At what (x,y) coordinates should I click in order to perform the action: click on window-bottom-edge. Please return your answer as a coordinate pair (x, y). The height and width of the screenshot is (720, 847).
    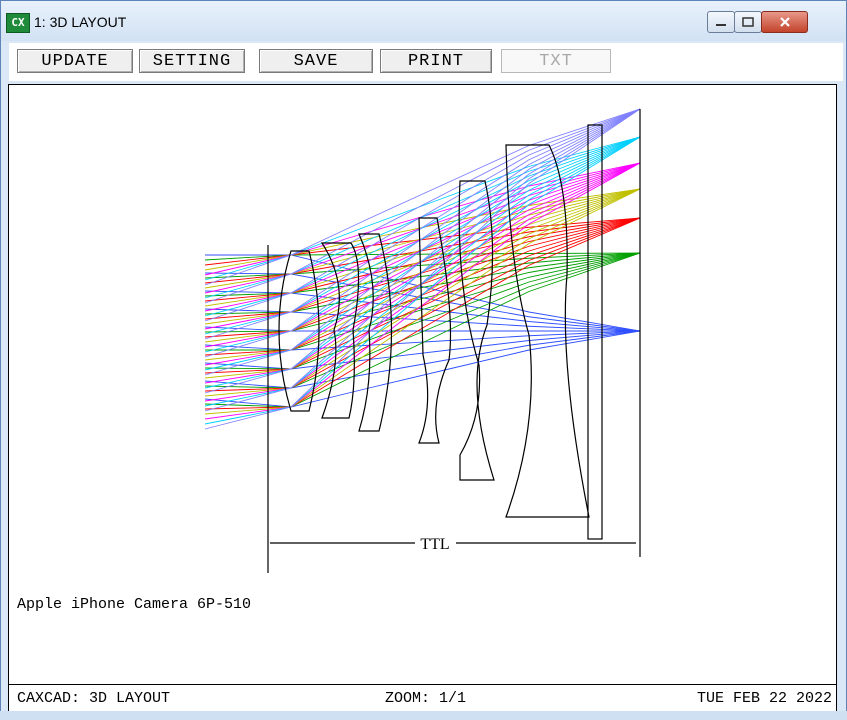
    Looking at the image, I should click on (423, 715).